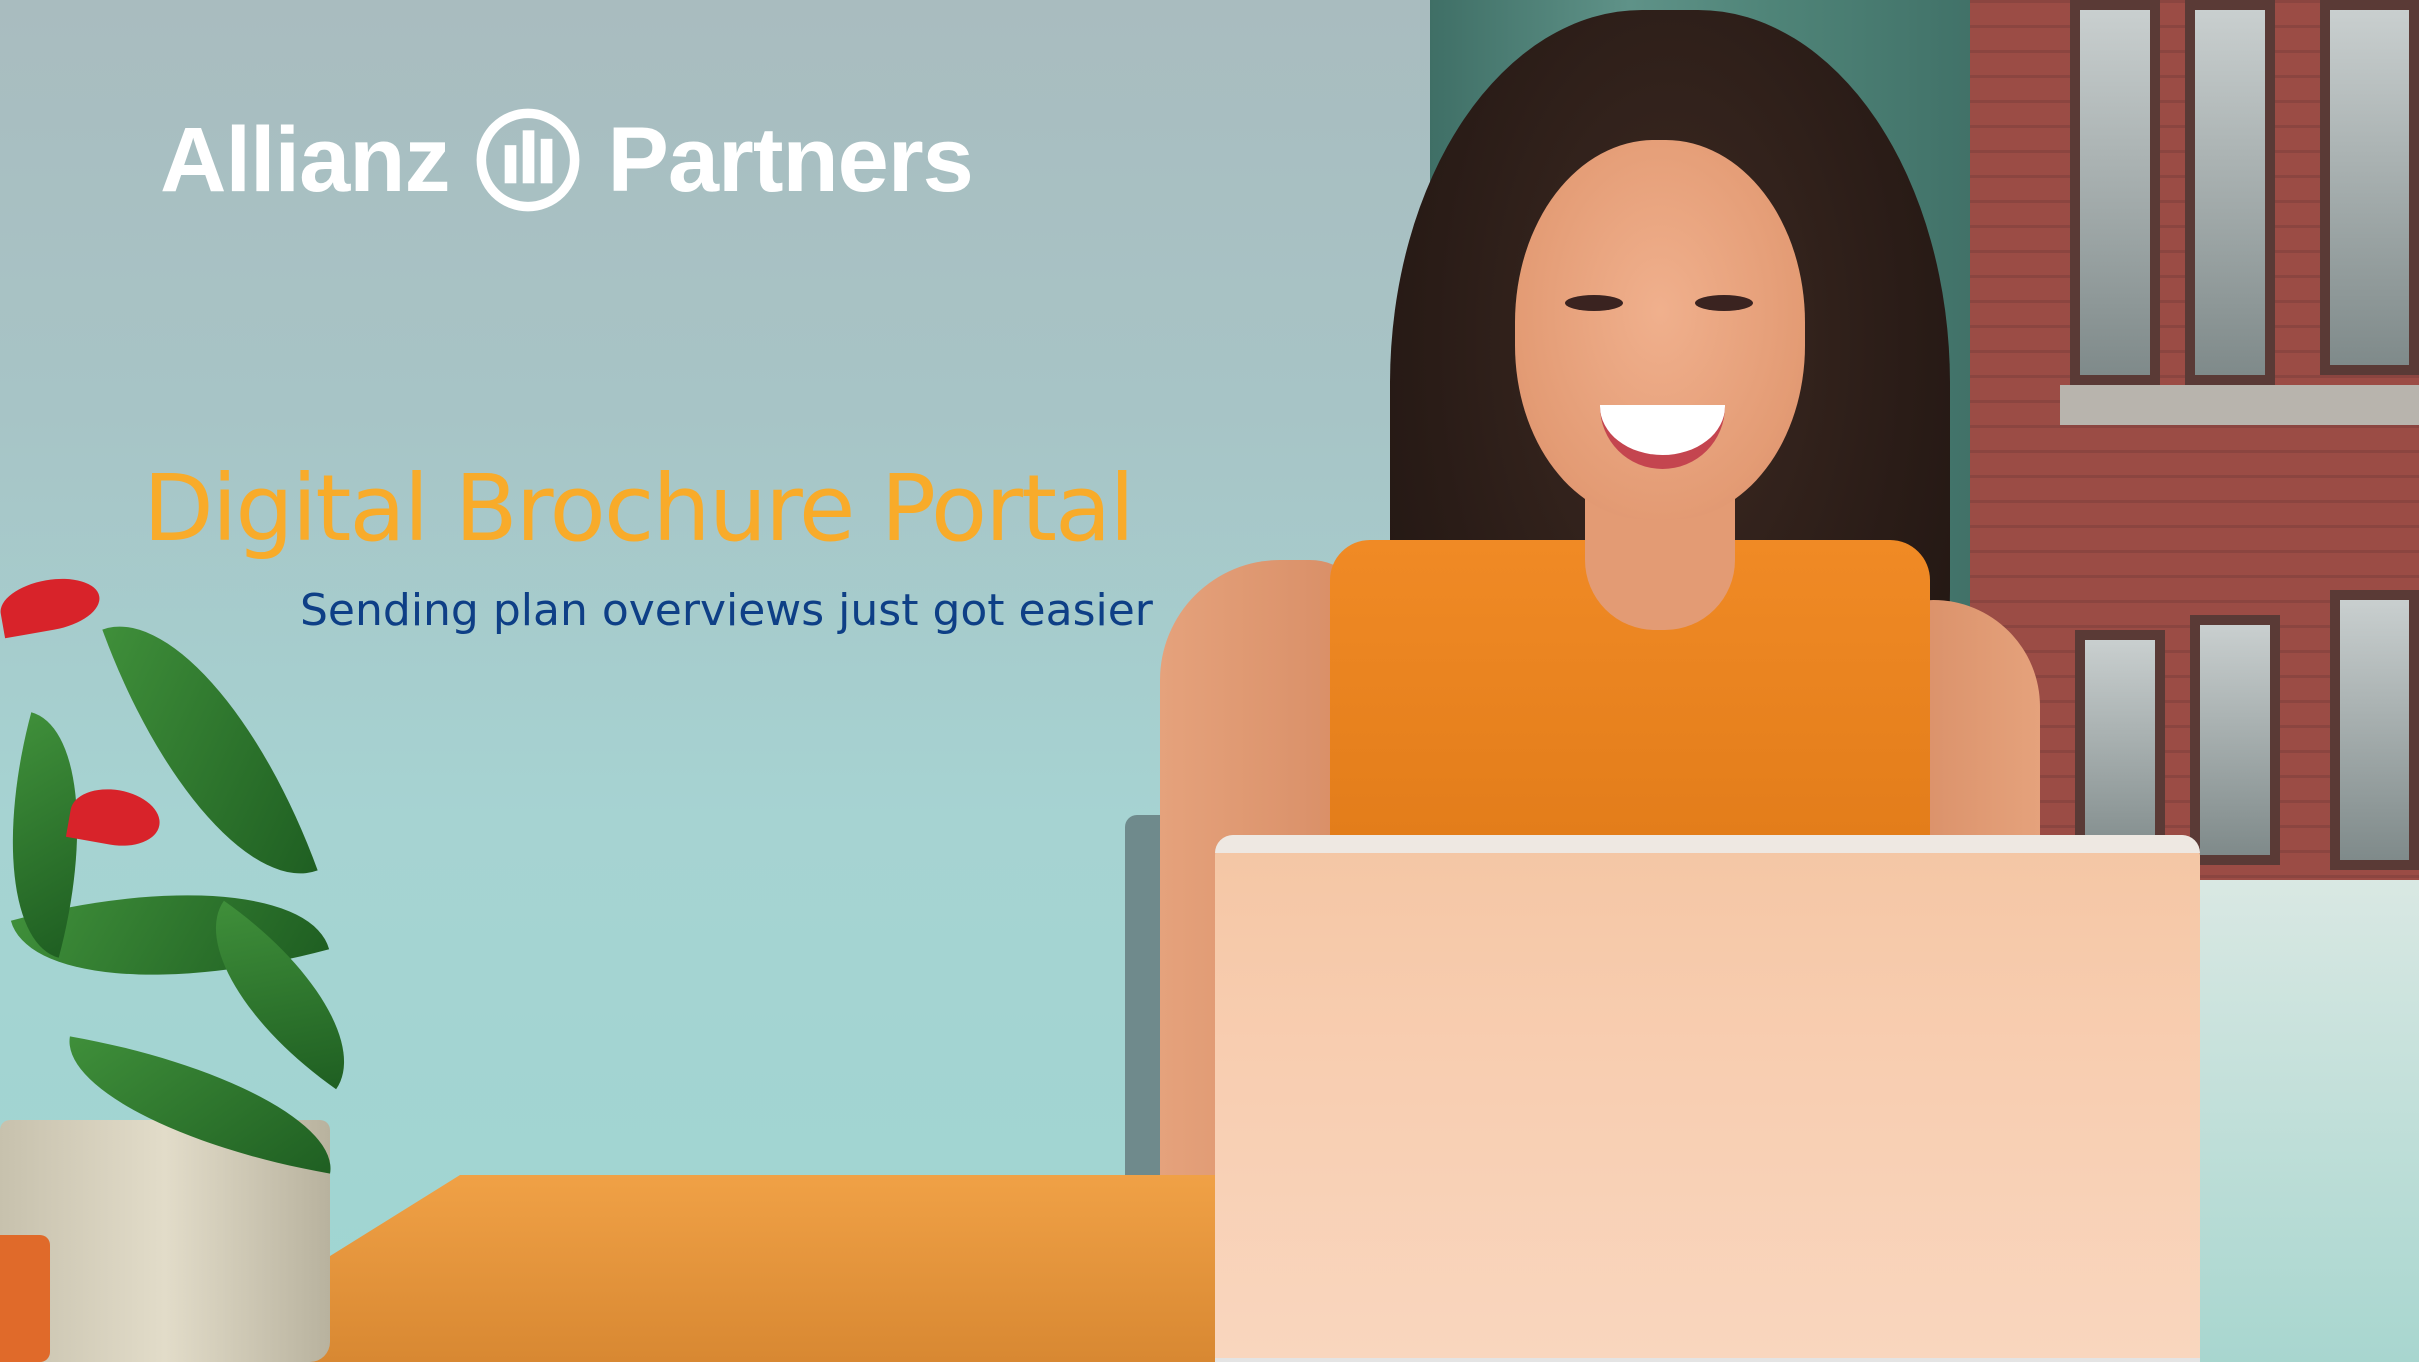 This screenshot has width=2419, height=1362. I want to click on page-subtitle: Sending plan overviews just got easier, so click(726, 610).